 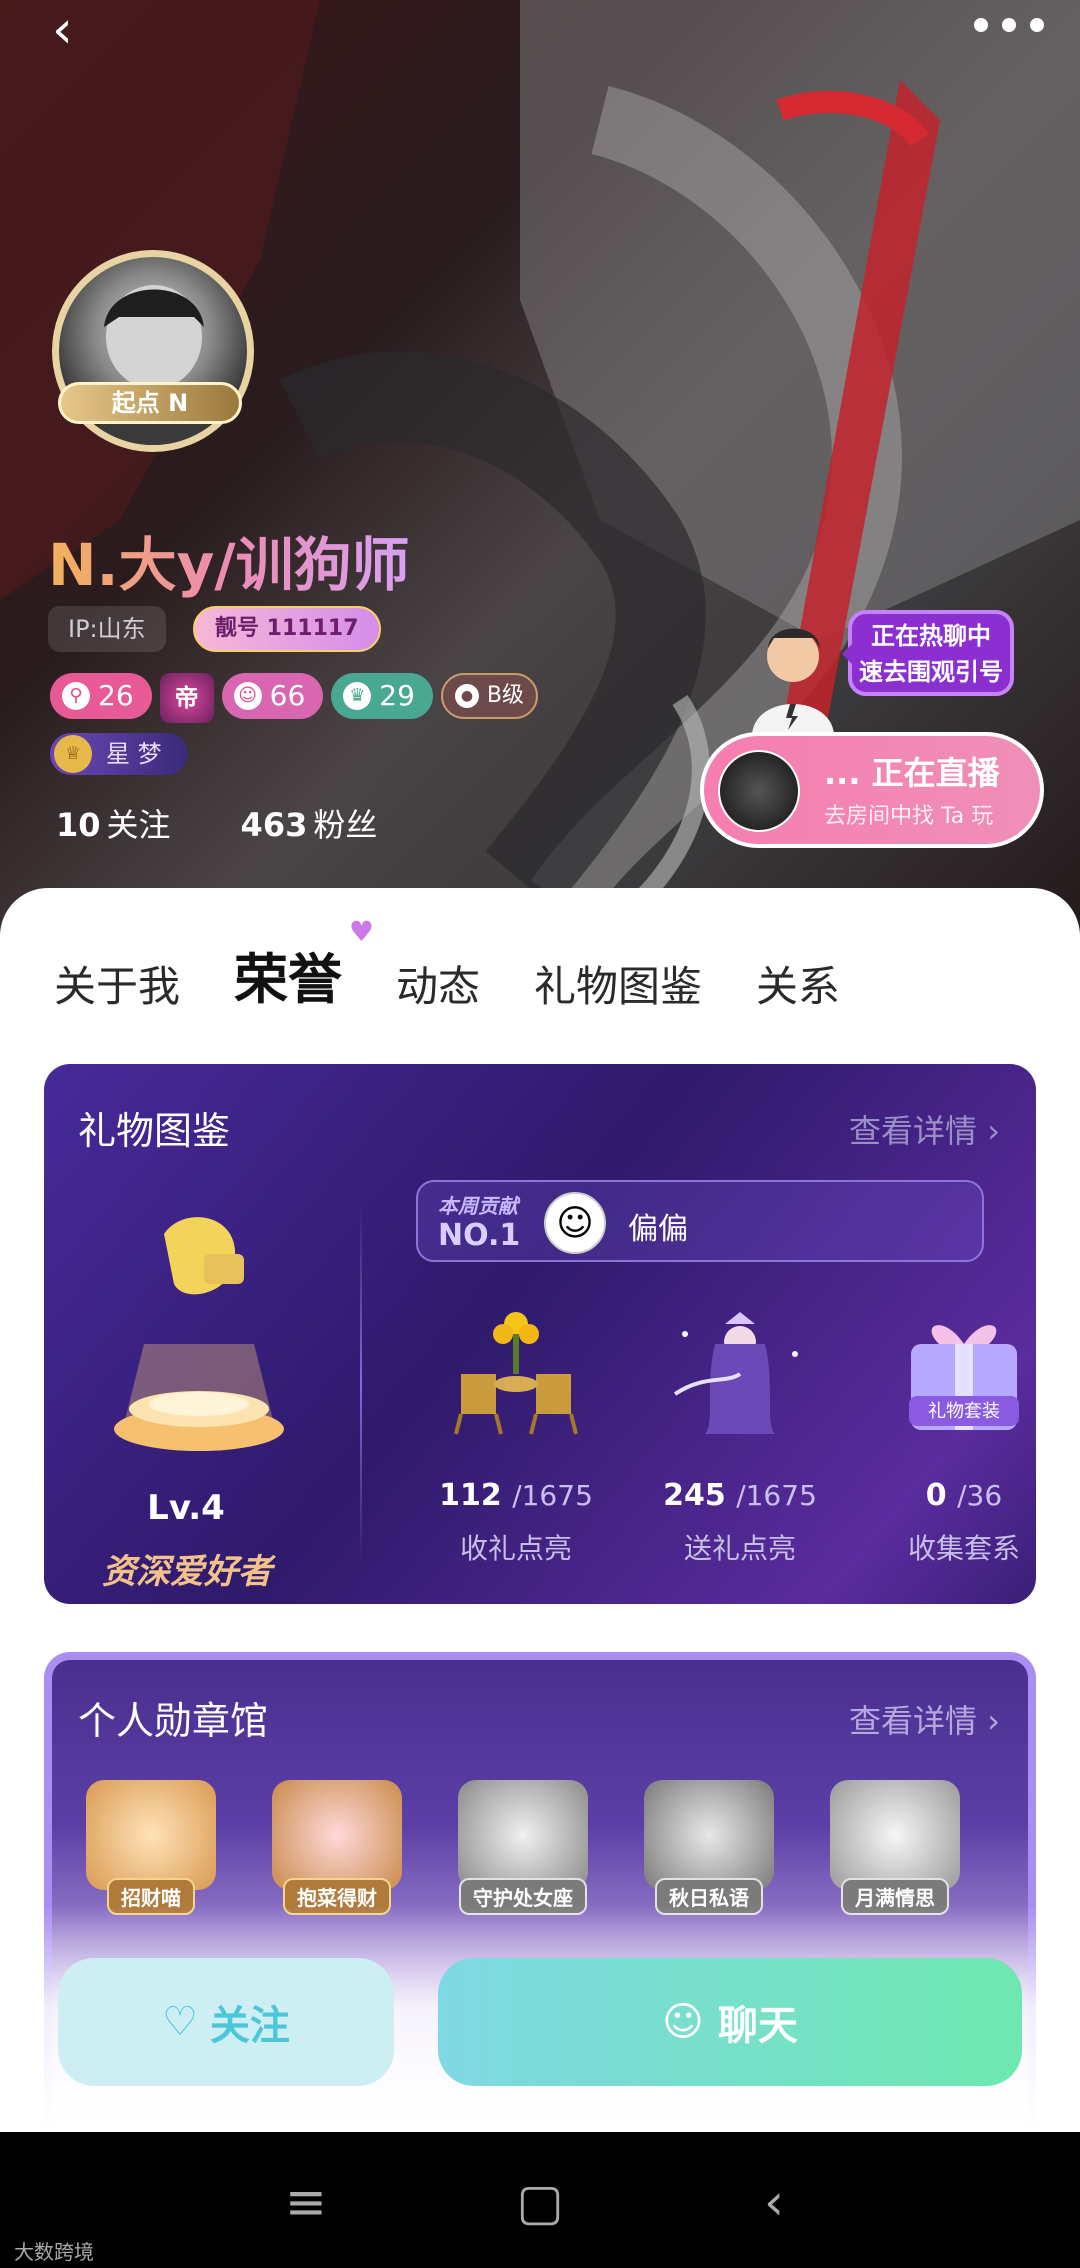 I want to click on gift-book-details-link: 查看详情 ›, so click(x=924, y=1129).